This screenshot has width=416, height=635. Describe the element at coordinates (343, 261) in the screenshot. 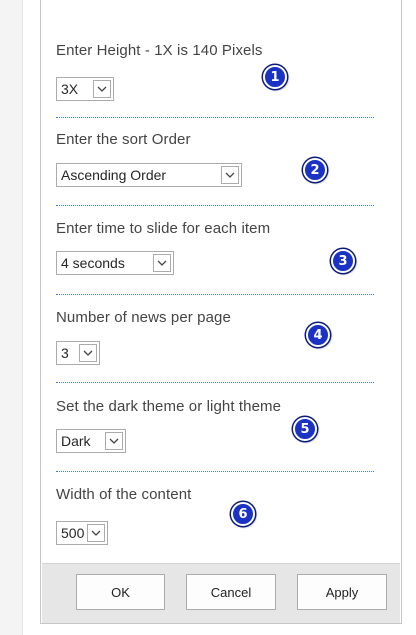

I see `numbered-badge-icon: 3` at that location.